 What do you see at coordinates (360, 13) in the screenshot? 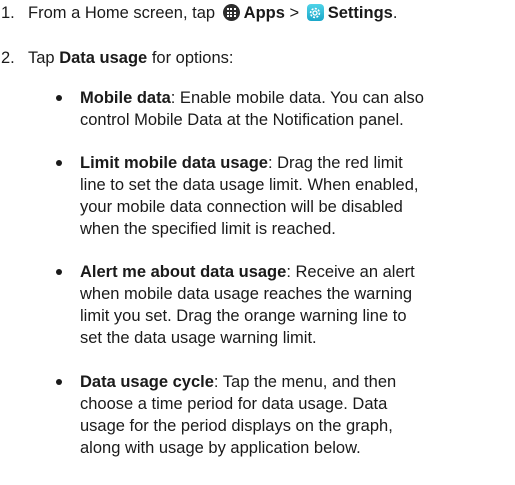
I see `settings-label: Settings` at bounding box center [360, 13].